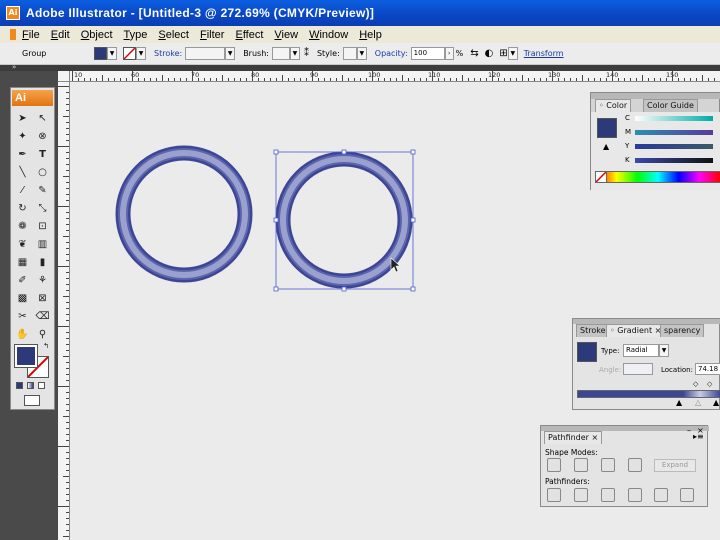 This screenshot has width=720, height=540. I want to click on menu-type: Type, so click(136, 35).